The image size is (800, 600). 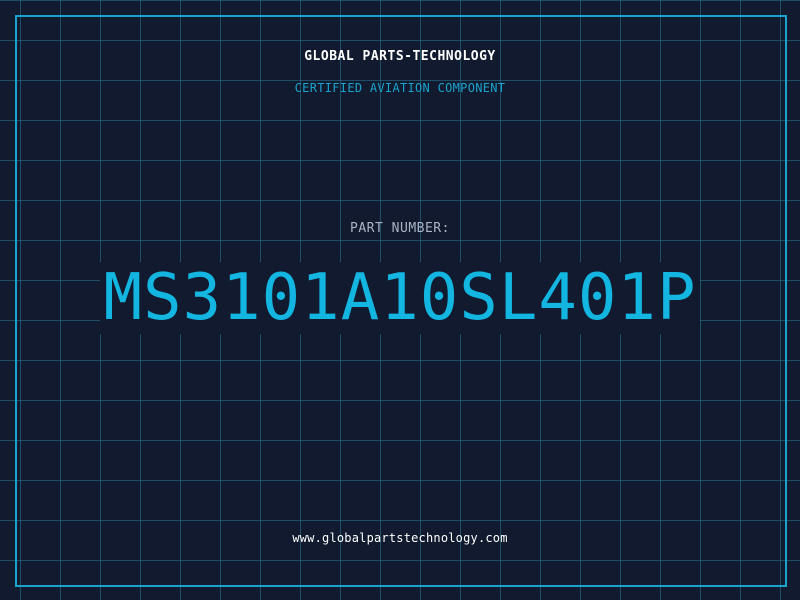 What do you see at coordinates (400, 88) in the screenshot?
I see `certification-subtitle: CERTIFIED AVIATION COMPONENT` at bounding box center [400, 88].